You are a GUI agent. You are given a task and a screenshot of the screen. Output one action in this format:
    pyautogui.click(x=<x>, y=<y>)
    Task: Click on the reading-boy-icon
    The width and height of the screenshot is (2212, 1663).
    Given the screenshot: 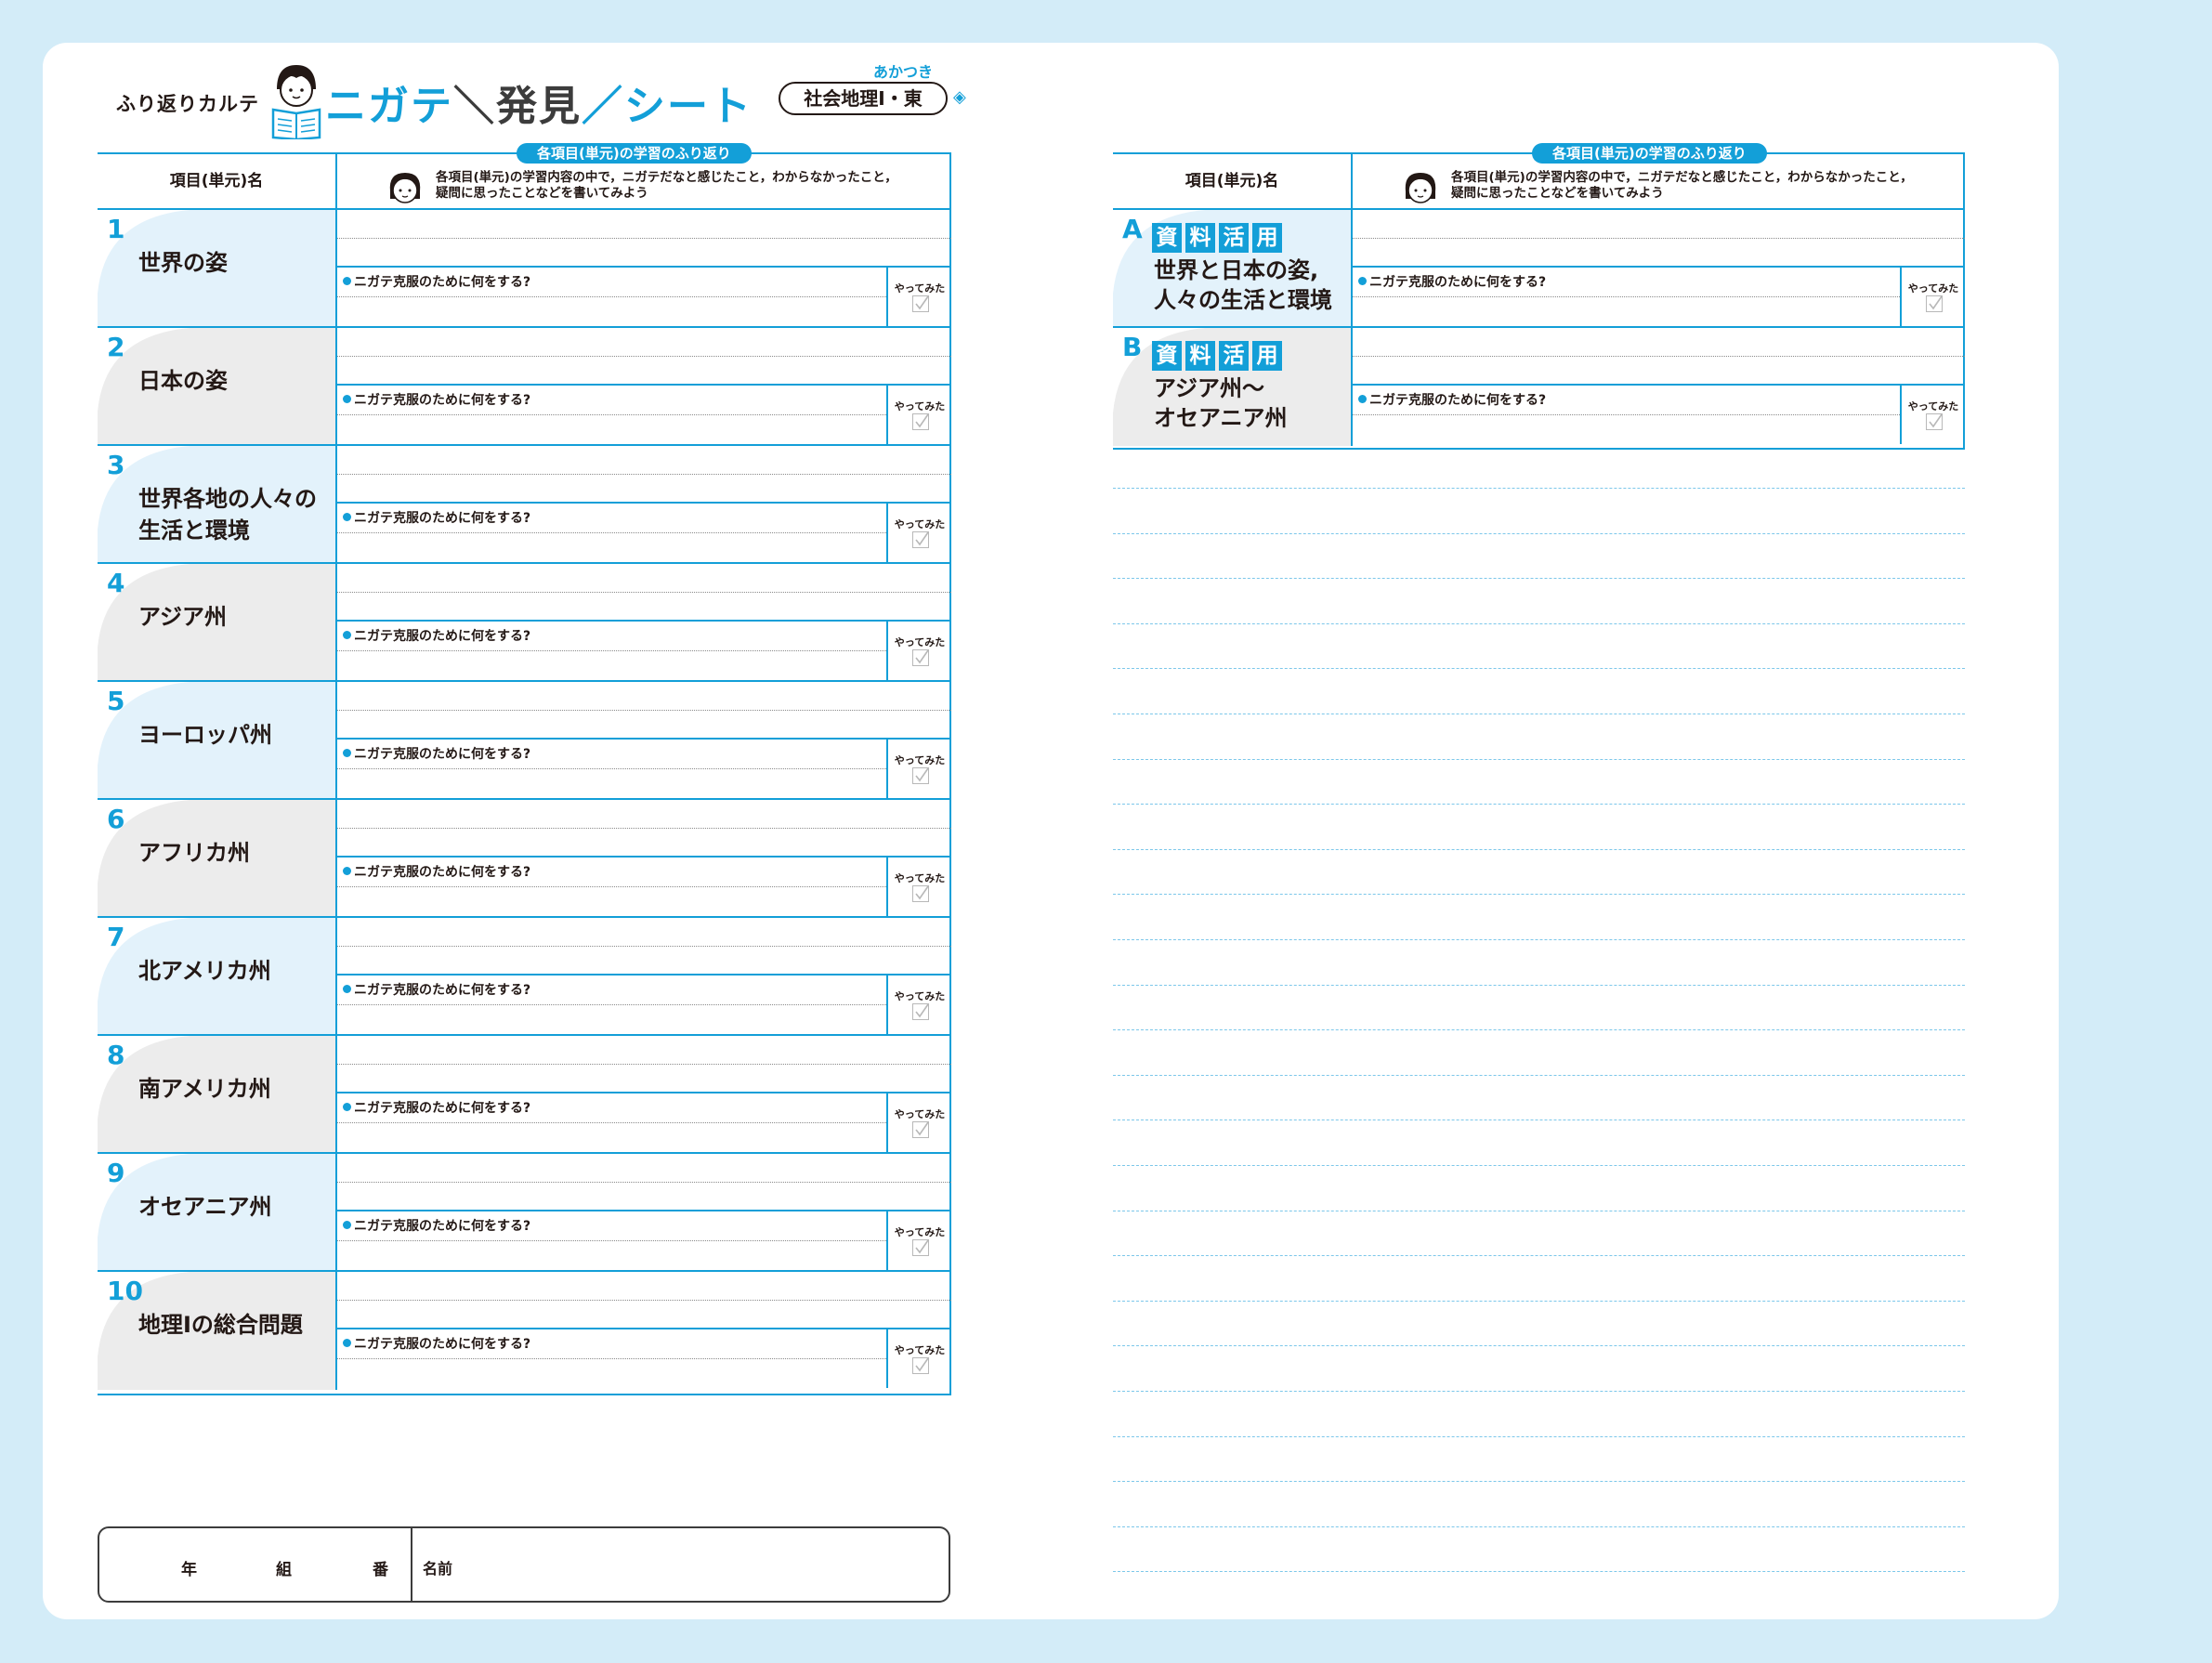 What is the action you would take?
    pyautogui.click(x=296, y=102)
    